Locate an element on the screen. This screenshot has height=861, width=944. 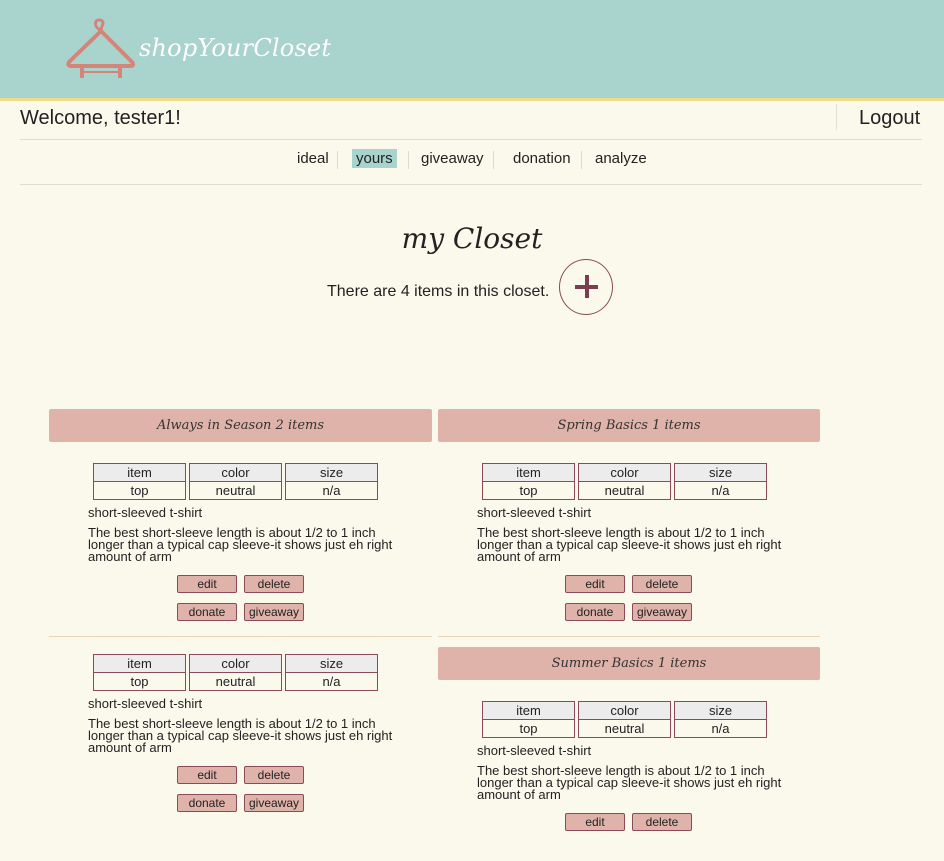
nav-item-ideal: ideal is located at coordinates (313, 158).